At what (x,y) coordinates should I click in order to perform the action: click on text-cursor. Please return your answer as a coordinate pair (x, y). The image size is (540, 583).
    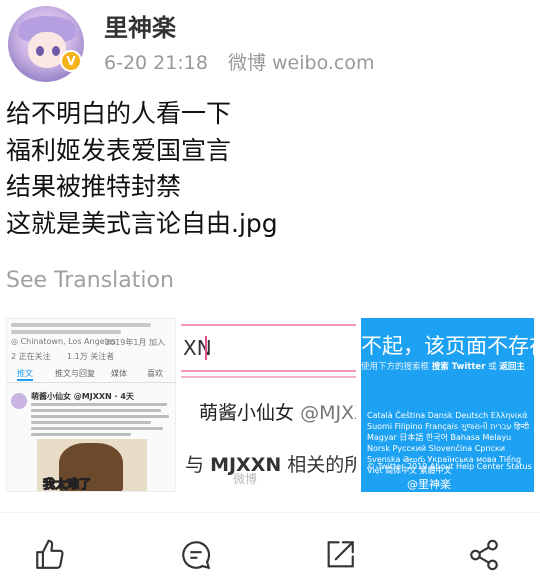
    Looking at the image, I should click on (206, 348).